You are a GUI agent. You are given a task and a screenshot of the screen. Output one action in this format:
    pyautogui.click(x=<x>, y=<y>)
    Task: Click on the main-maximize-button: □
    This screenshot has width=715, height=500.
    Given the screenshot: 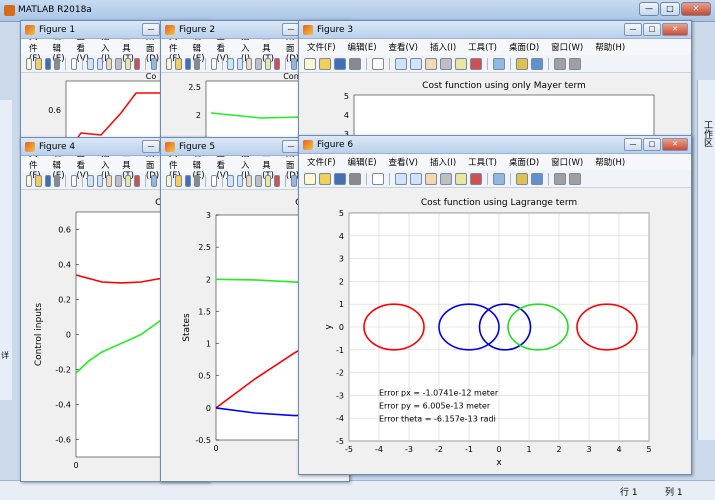 What is the action you would take?
    pyautogui.click(x=670, y=9)
    